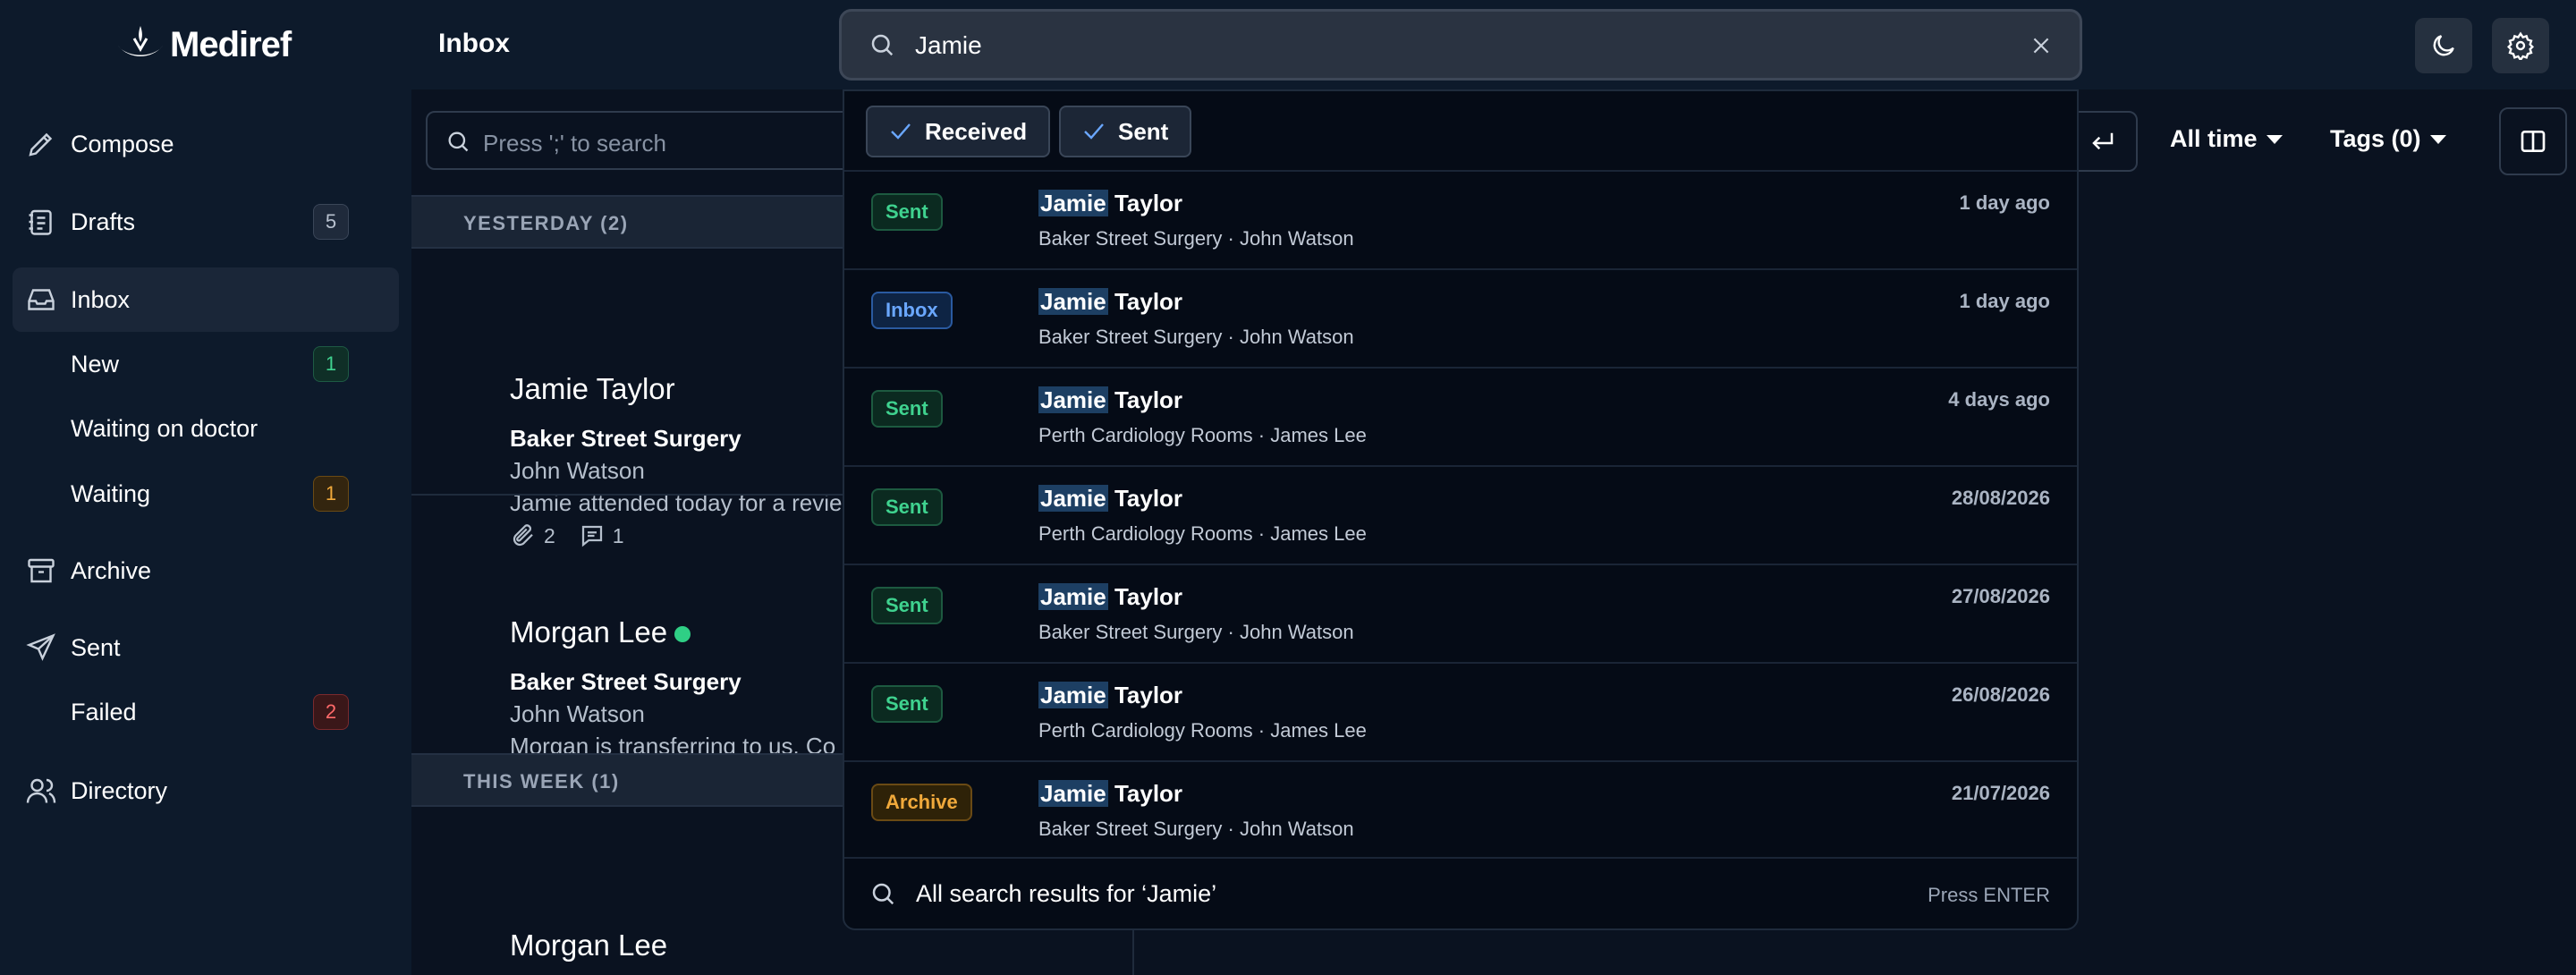  What do you see at coordinates (331, 712) in the screenshot?
I see `count-badge: 2` at bounding box center [331, 712].